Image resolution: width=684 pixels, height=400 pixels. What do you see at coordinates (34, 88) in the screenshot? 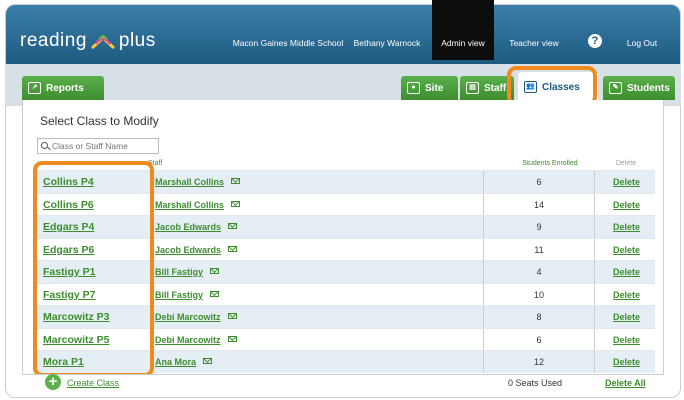
I see `chart-icon: ↗` at bounding box center [34, 88].